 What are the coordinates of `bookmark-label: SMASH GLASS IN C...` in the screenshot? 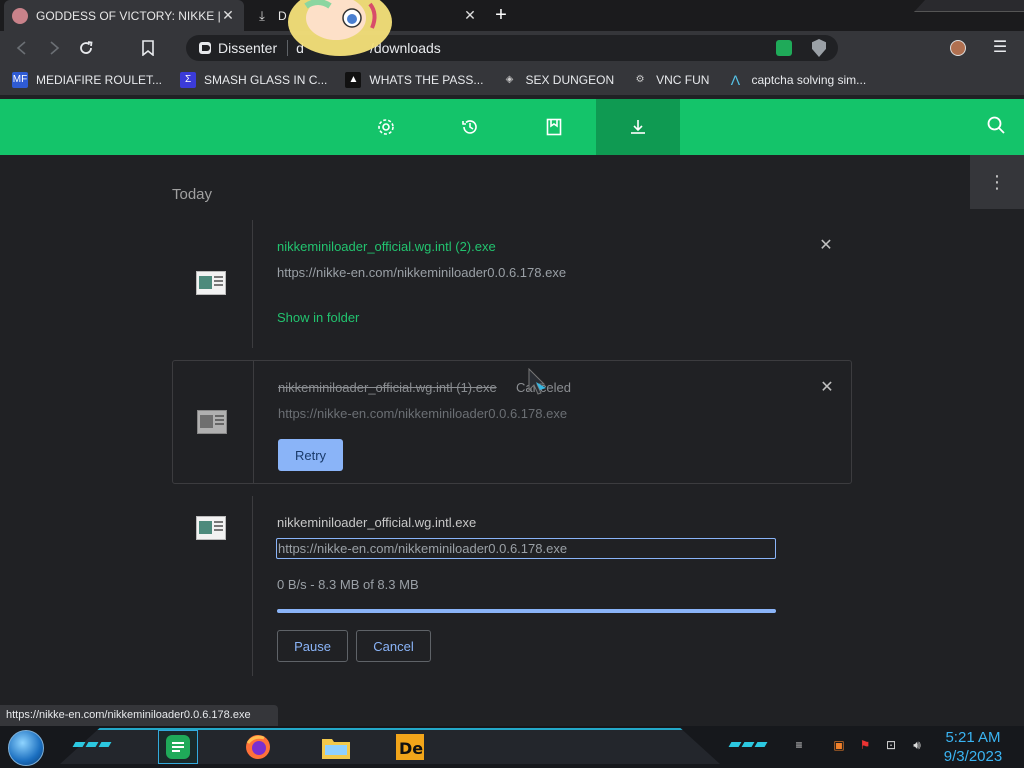 It's located at (266, 80).